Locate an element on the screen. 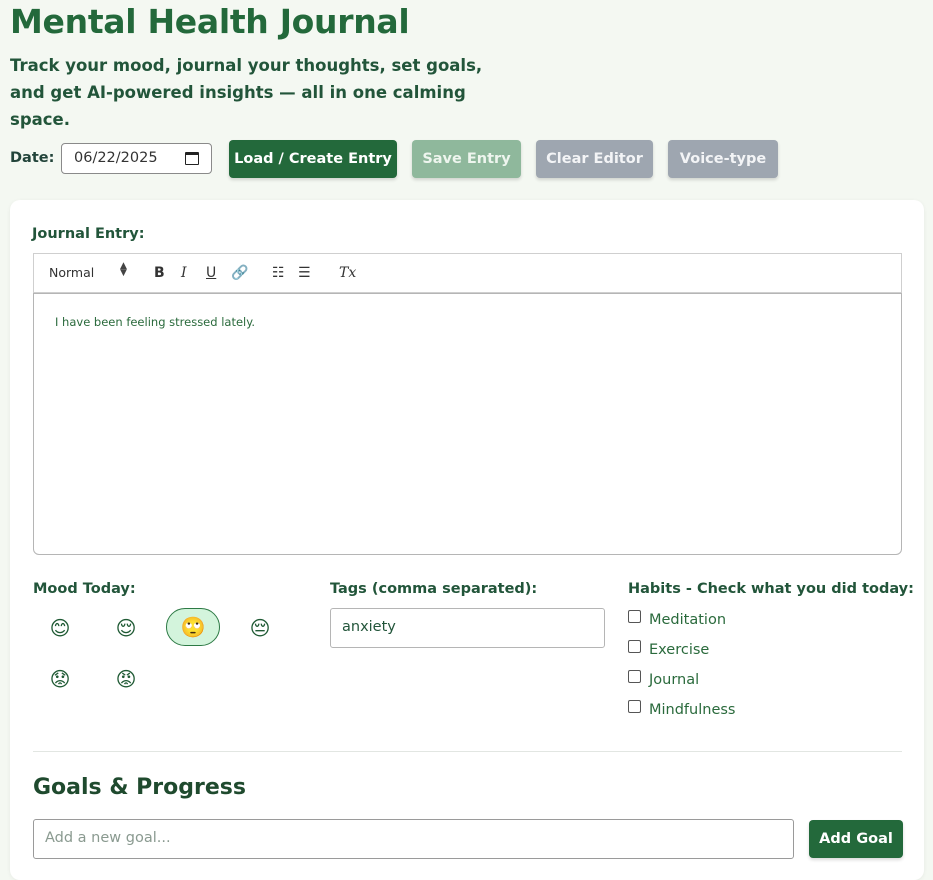 The image size is (933, 880). ordered-list-icon: ☷ is located at coordinates (278, 273).